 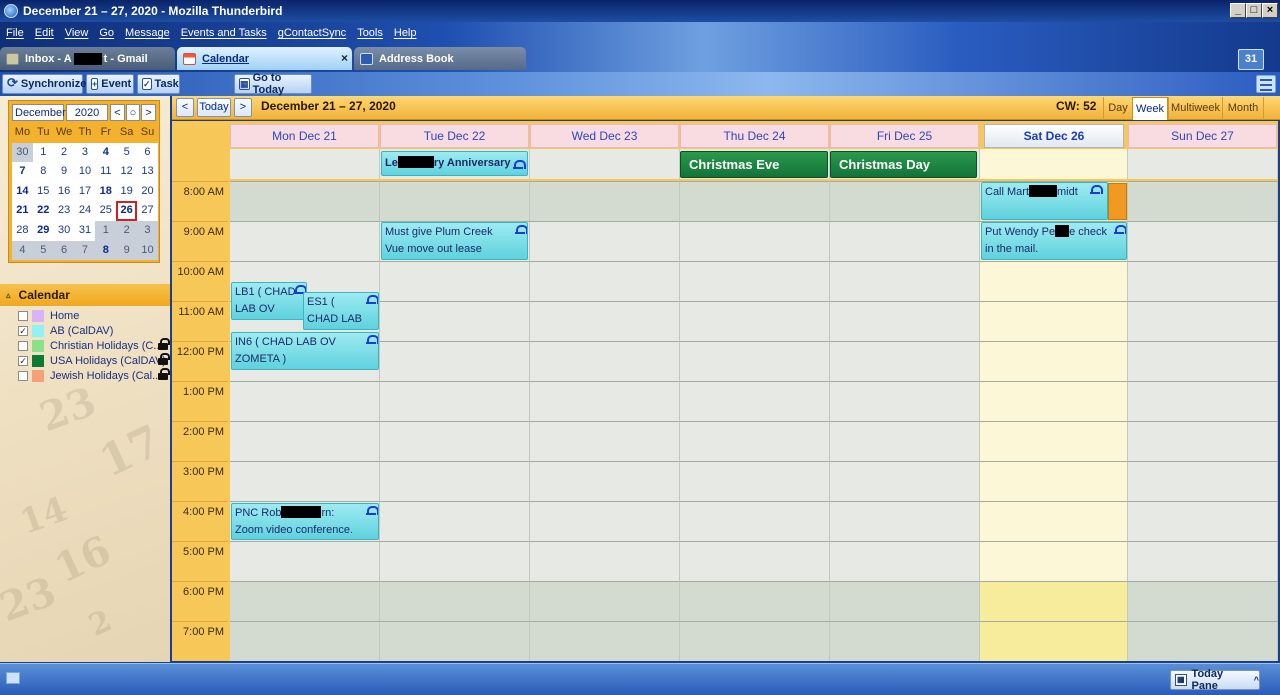 I want to click on event-pnc: PNC Robrn: Zoom video conference. He has, so click(x=305, y=521).